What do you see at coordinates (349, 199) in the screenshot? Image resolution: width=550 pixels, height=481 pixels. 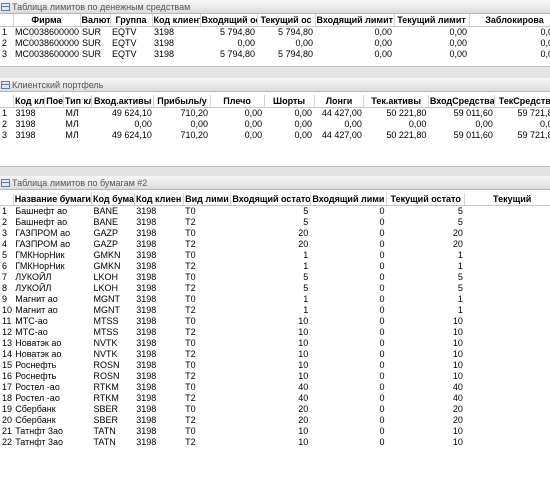 I see `column-header: Входящий лими` at bounding box center [349, 199].